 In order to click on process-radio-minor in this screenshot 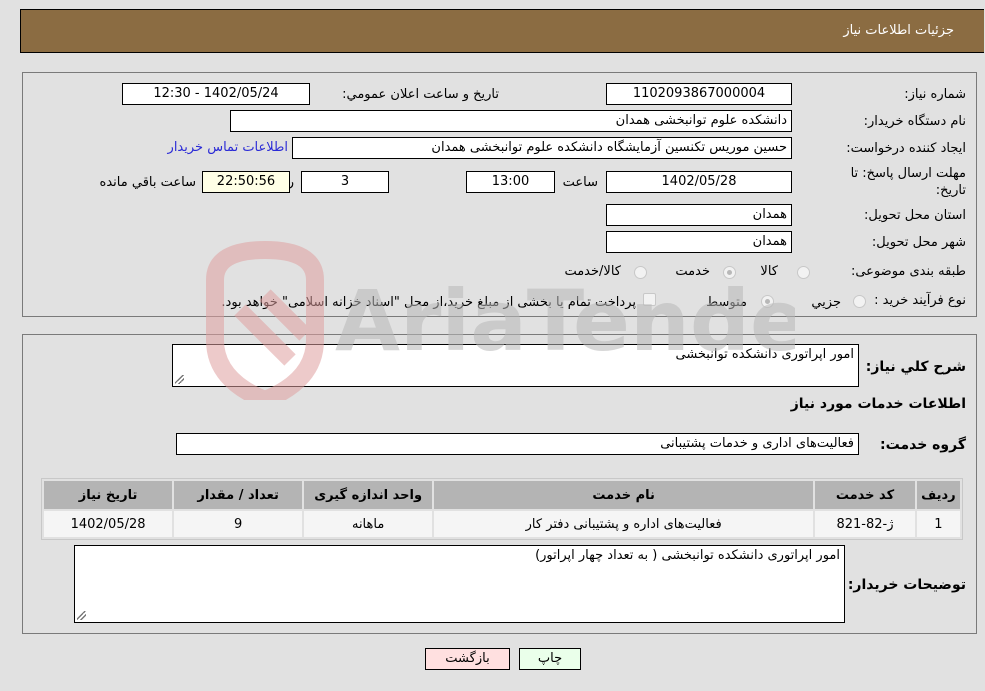, I will do `click(859, 301)`.